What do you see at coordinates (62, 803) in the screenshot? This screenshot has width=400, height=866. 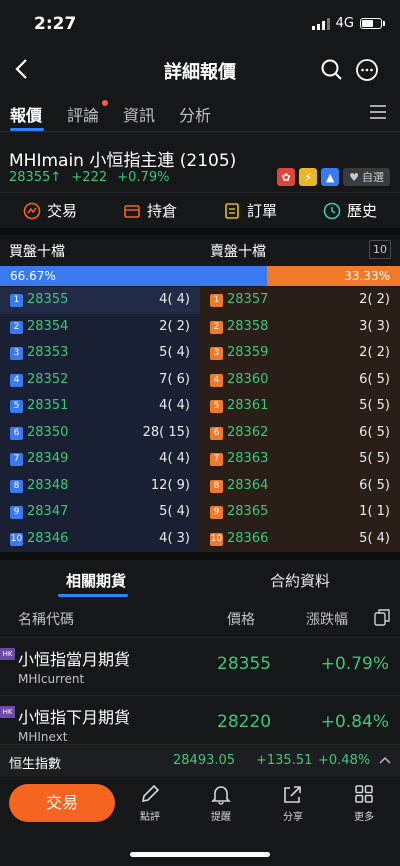 I see `trade-button: 交易` at bounding box center [62, 803].